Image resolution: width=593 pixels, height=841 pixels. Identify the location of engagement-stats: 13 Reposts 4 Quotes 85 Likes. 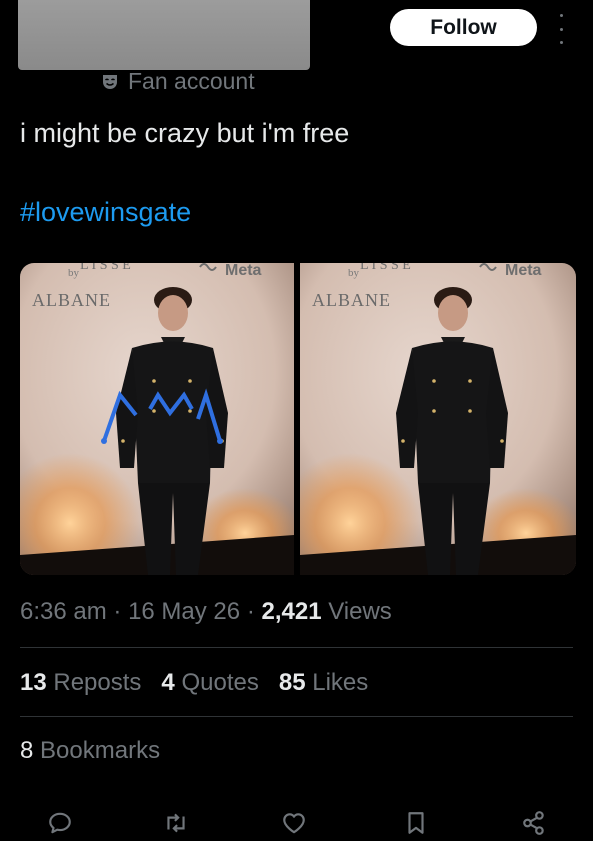
(194, 683).